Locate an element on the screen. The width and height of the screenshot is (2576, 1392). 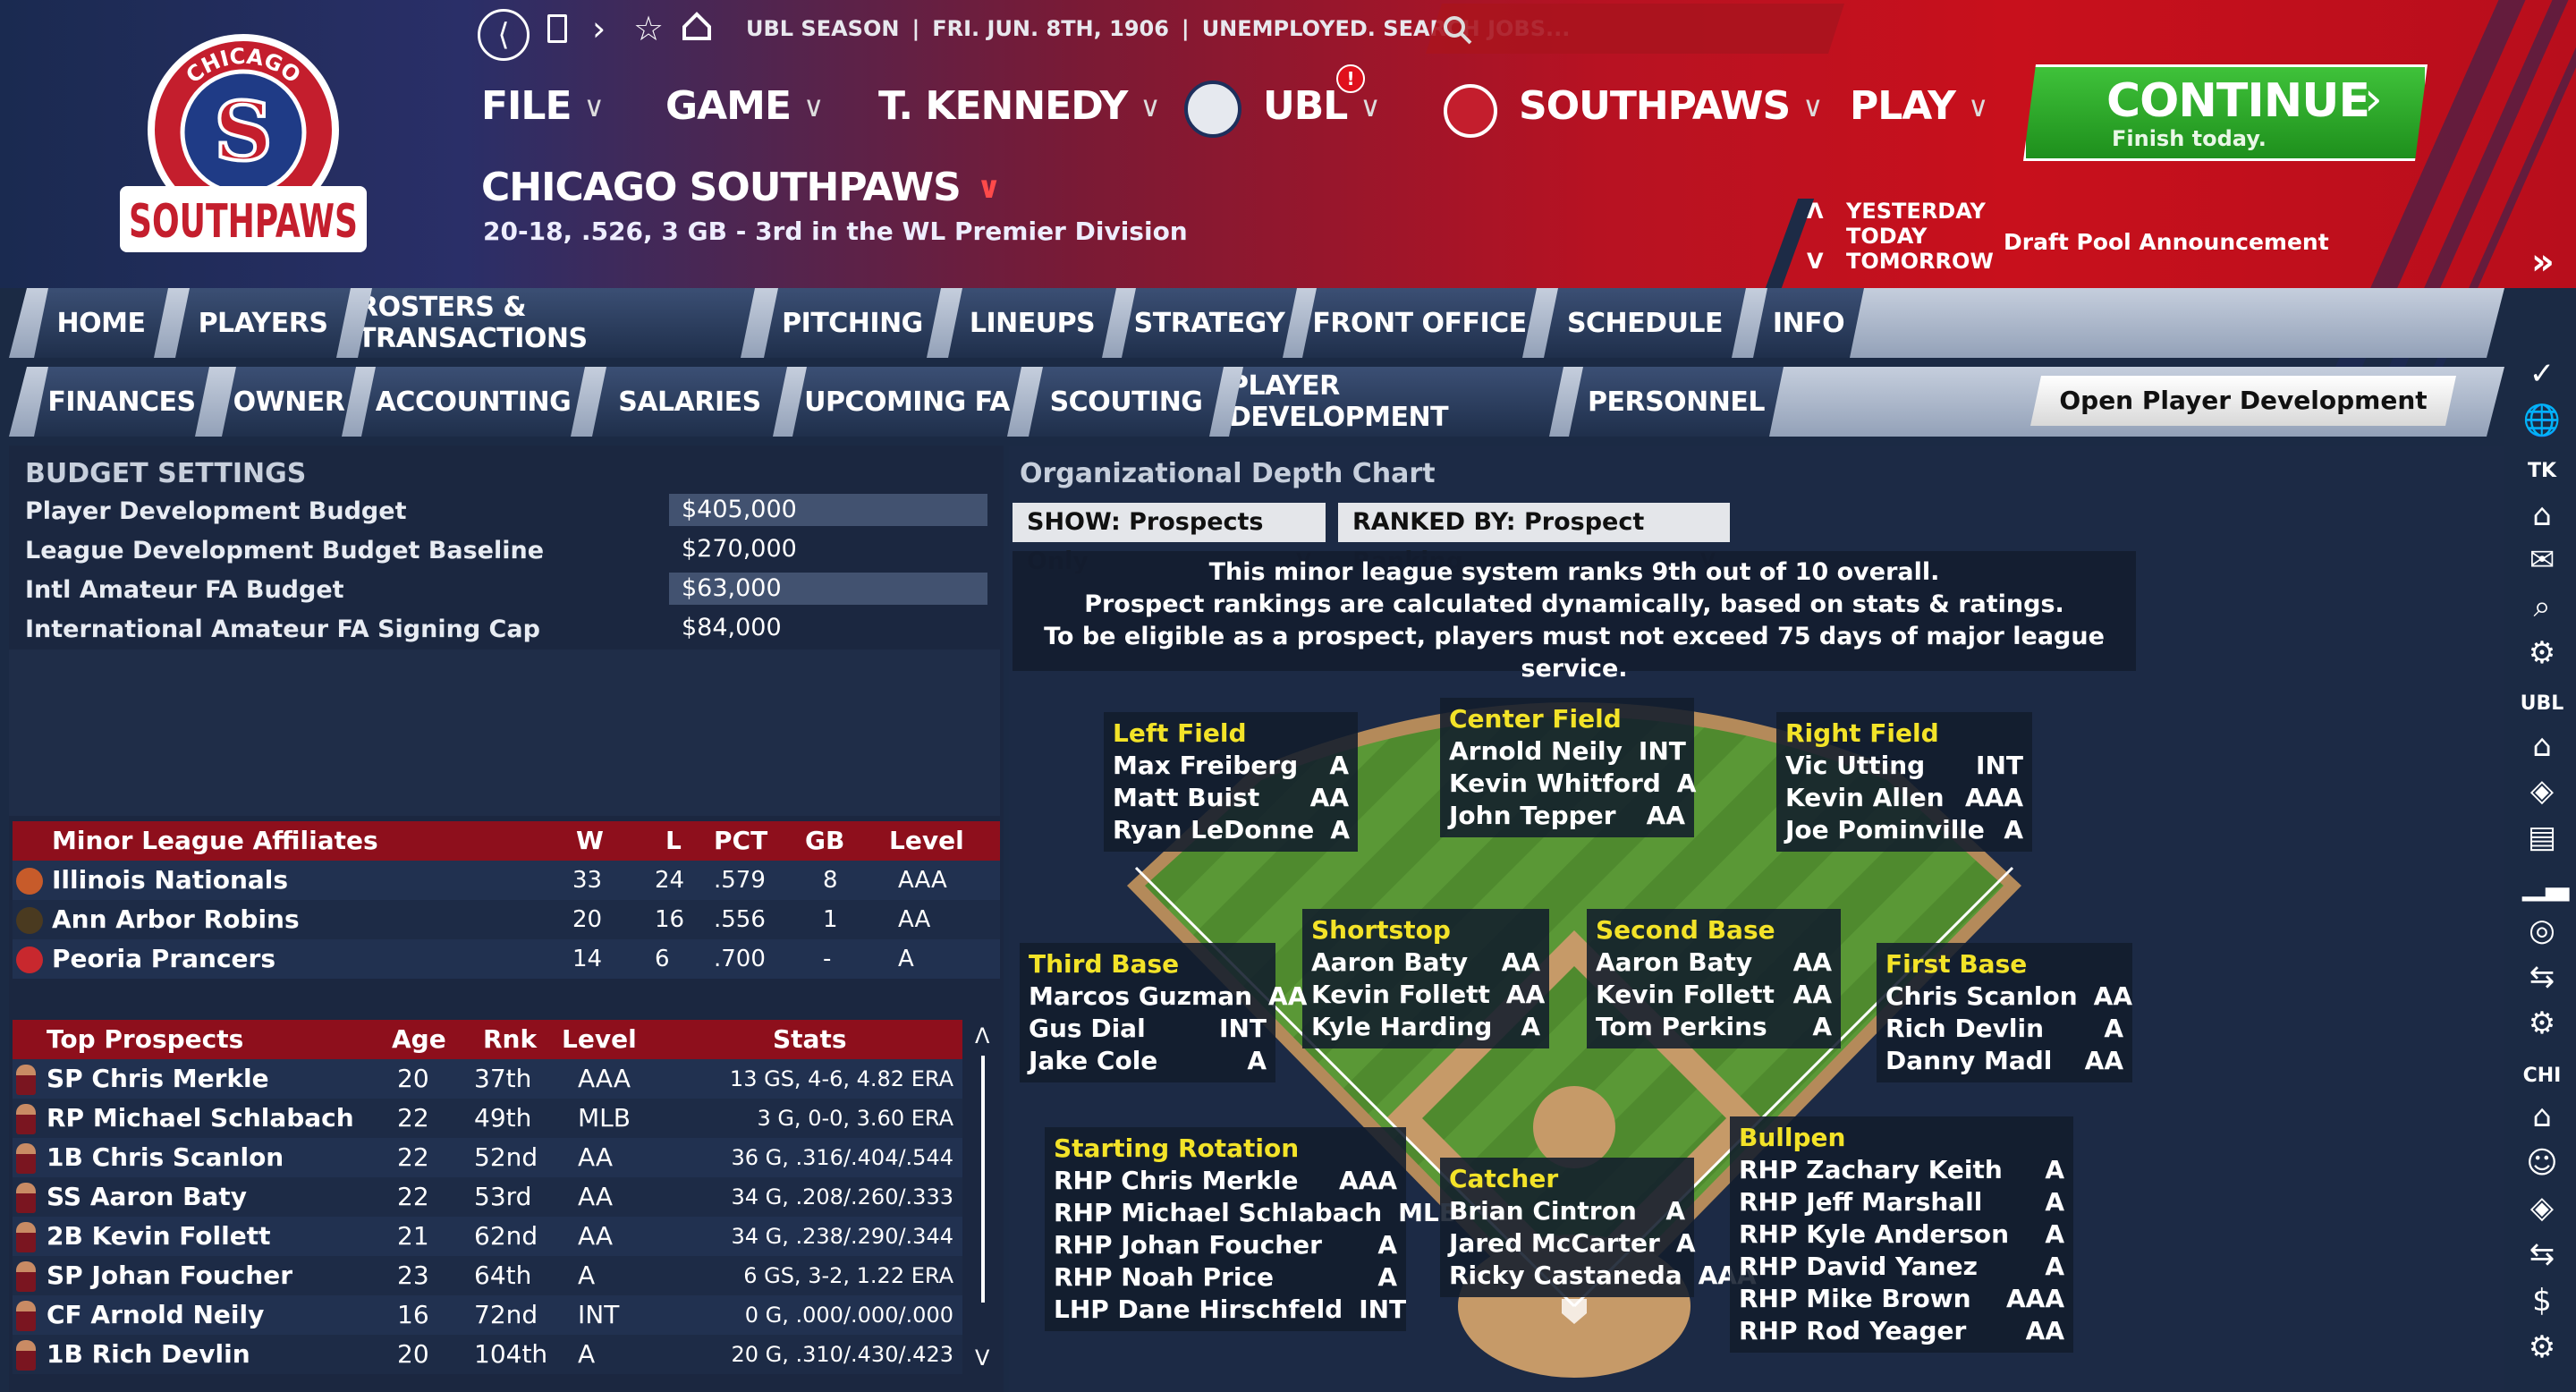
depth-player-name: Jared McCarter is located at coordinates (1554, 1243).